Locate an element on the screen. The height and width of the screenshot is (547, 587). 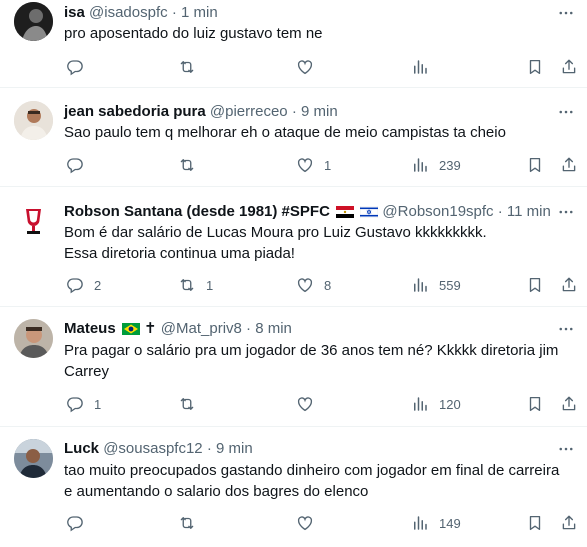
tweet-header: Mateus ✝ @Mat_priv8 · 8 min is located at coordinates (178, 329).